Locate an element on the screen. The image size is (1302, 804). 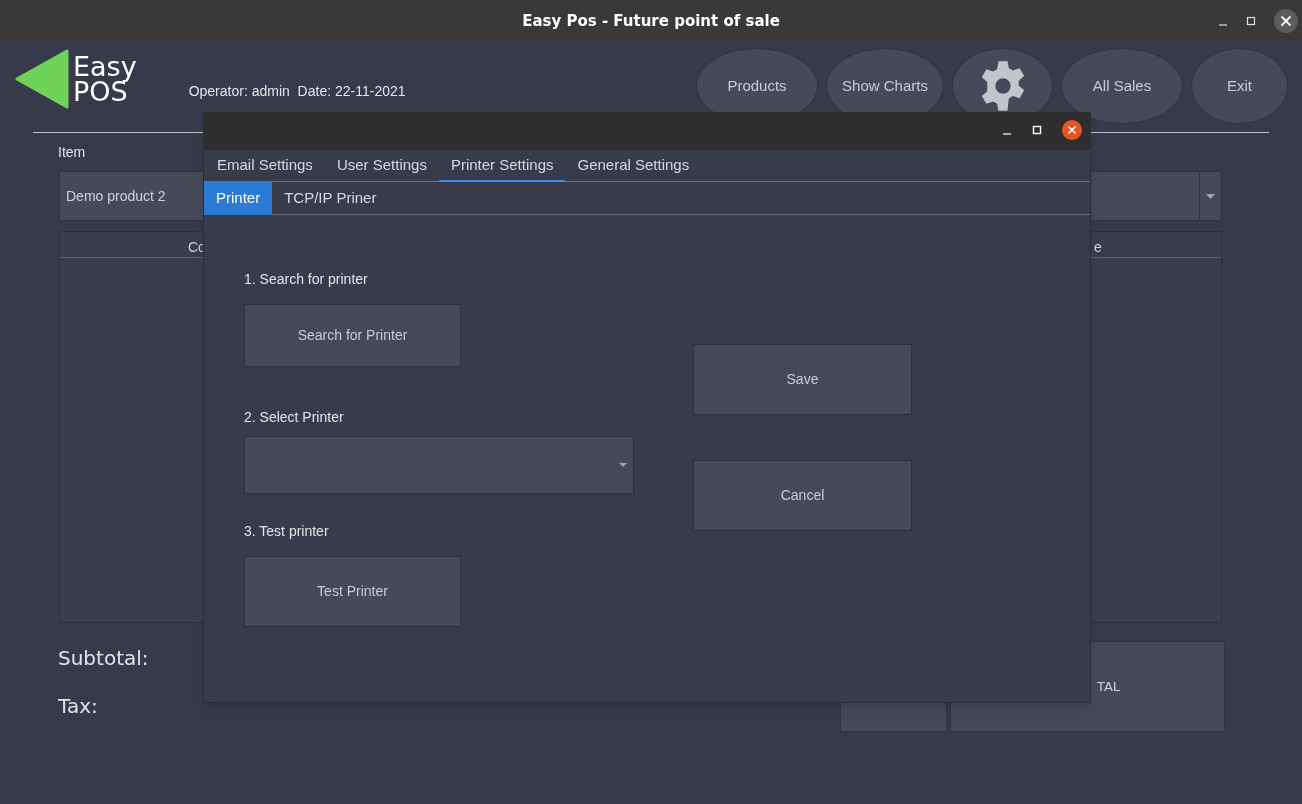
total-label: Tax: is located at coordinates (78, 706).